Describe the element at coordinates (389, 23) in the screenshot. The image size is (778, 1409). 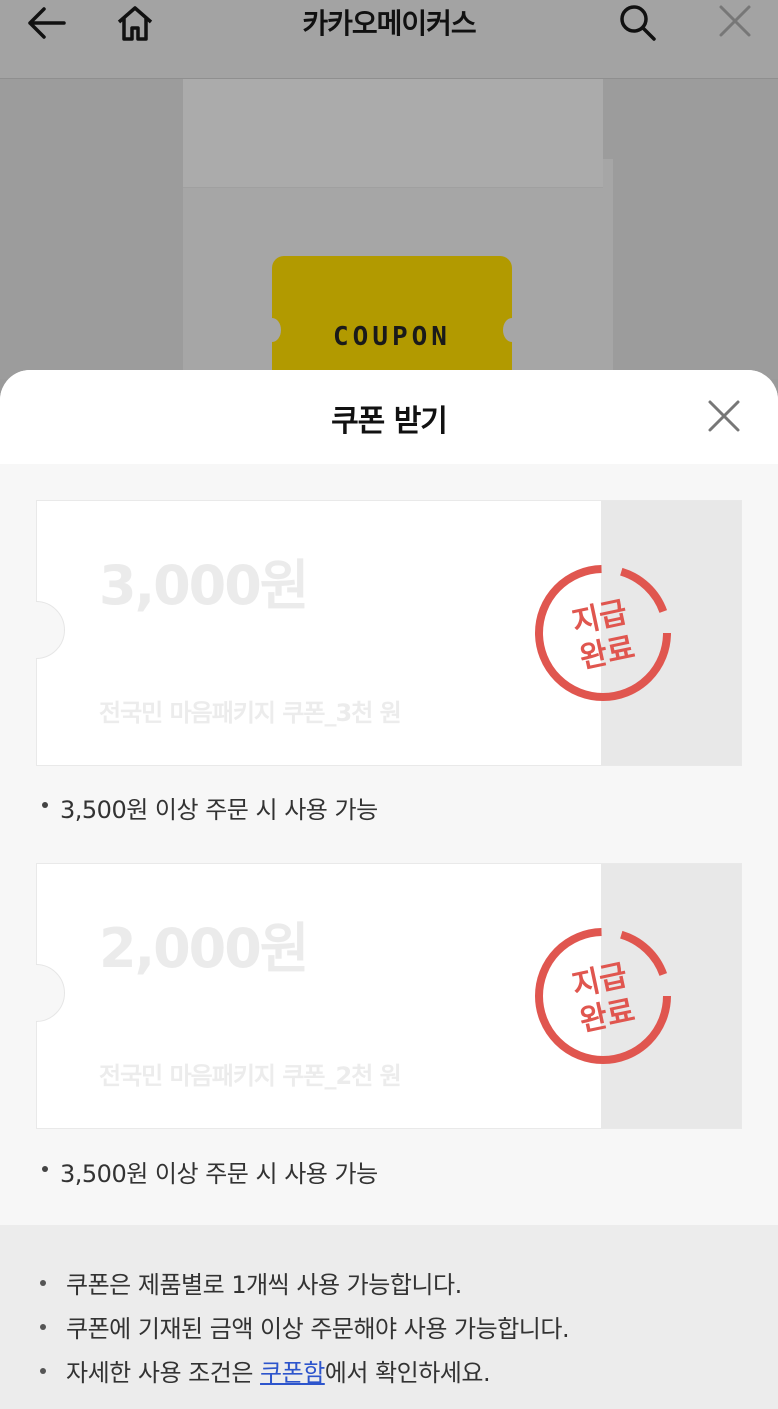
I see `app-title: 카카오메이커스` at that location.